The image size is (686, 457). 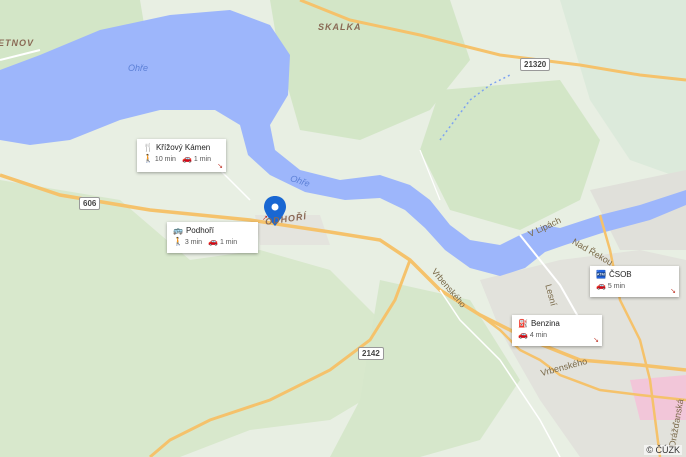 What do you see at coordinates (265, 218) in the screenshot?
I see `direction-arrow-icon: ↗` at bounding box center [265, 218].